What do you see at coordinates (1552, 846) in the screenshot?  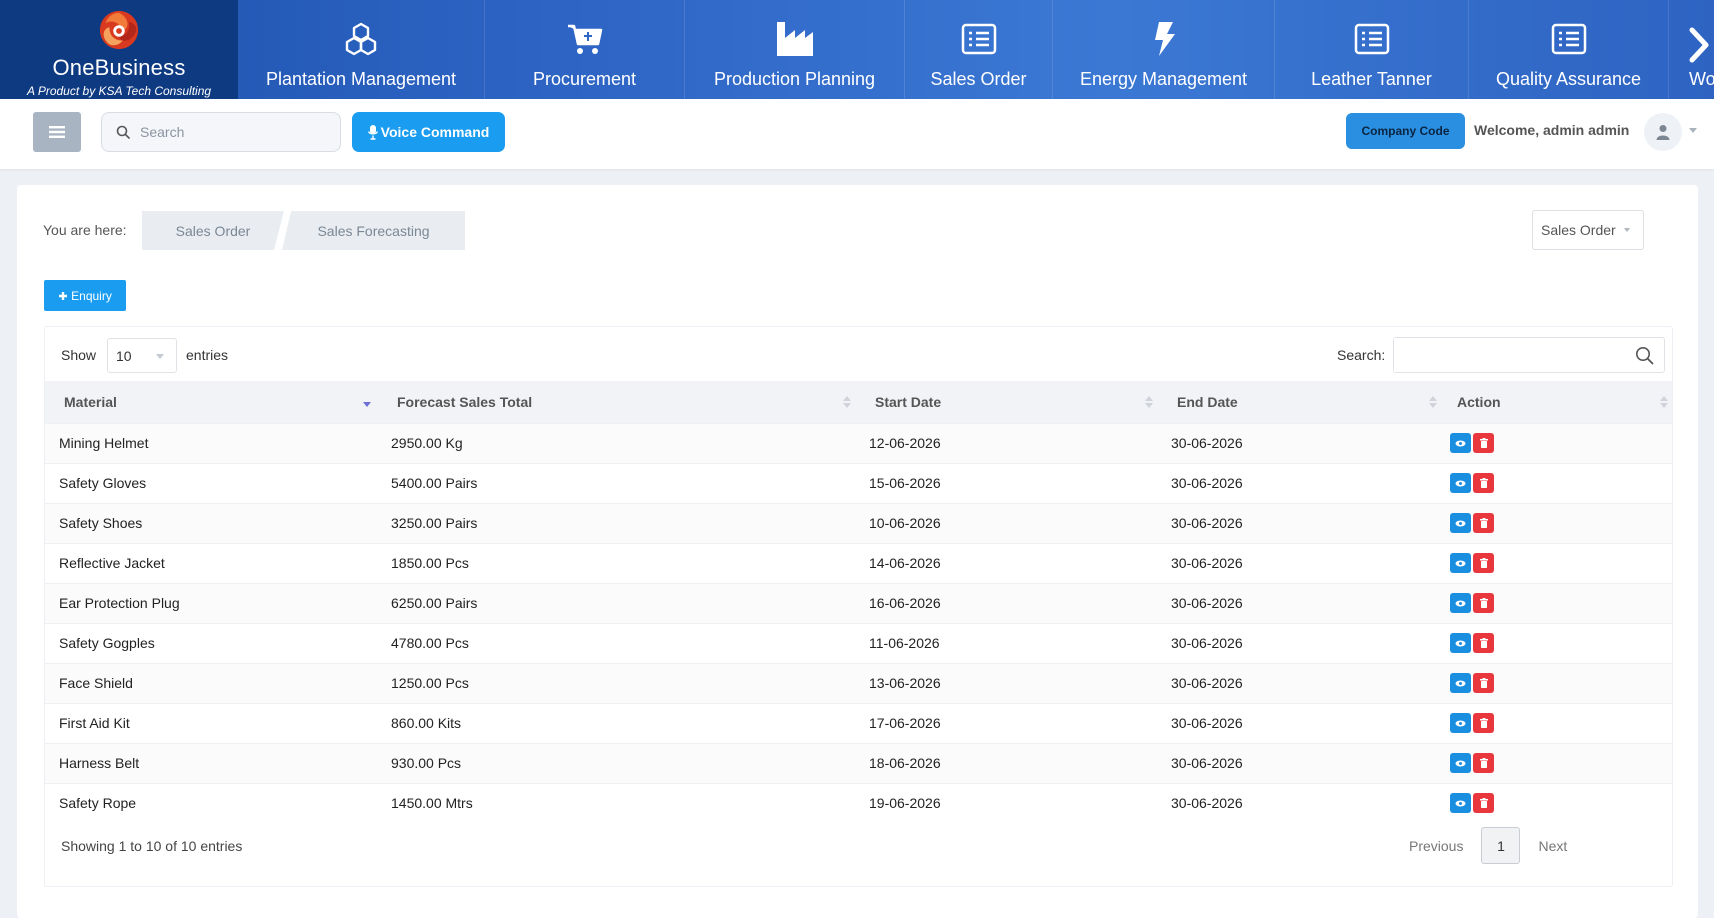 I see `next-page-button: Next` at bounding box center [1552, 846].